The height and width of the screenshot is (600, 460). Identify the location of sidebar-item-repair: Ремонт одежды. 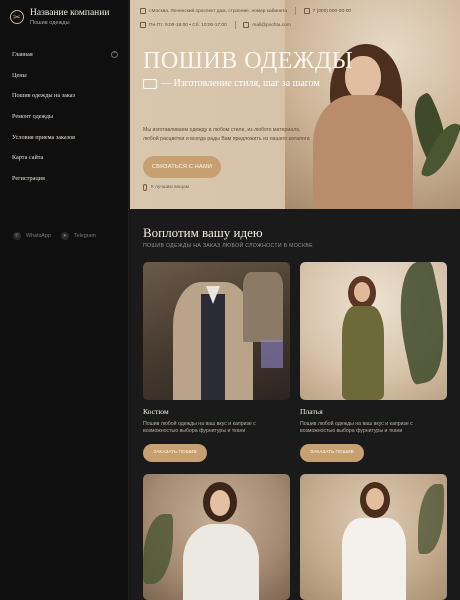
(65, 116).